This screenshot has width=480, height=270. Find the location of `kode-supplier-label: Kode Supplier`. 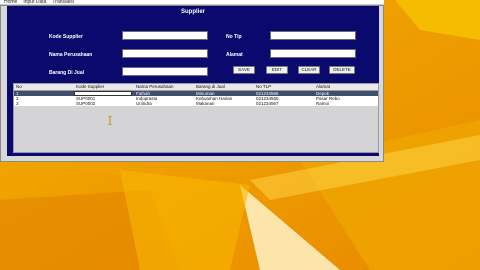

kode-supplier-label: Kode Supplier is located at coordinates (66, 37).